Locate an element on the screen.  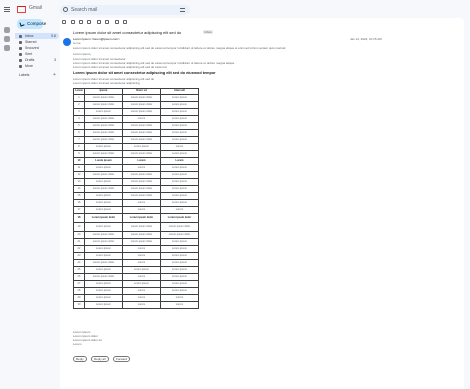
search-icon is located at coordinates (65, 9).